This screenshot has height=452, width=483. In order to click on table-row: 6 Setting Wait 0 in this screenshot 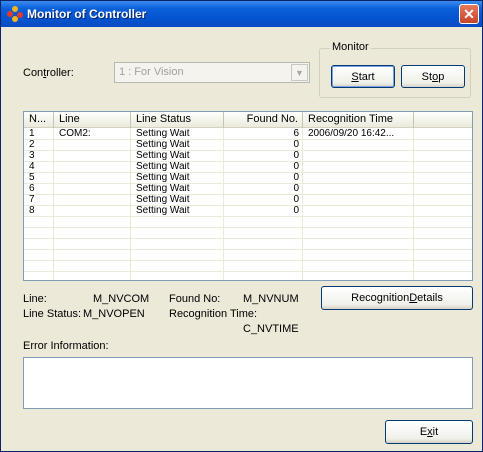, I will do `click(248, 189)`.